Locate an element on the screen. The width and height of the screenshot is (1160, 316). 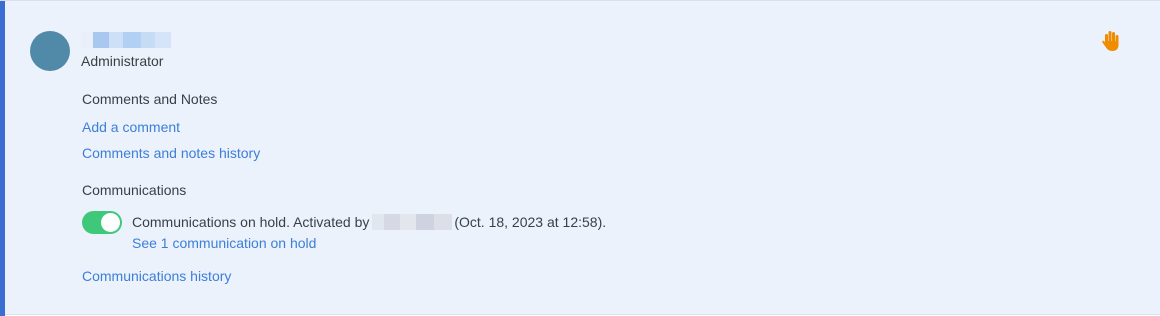
status-suffix: (Oct. 18, 2023 at 12:58). is located at coordinates (530, 222).